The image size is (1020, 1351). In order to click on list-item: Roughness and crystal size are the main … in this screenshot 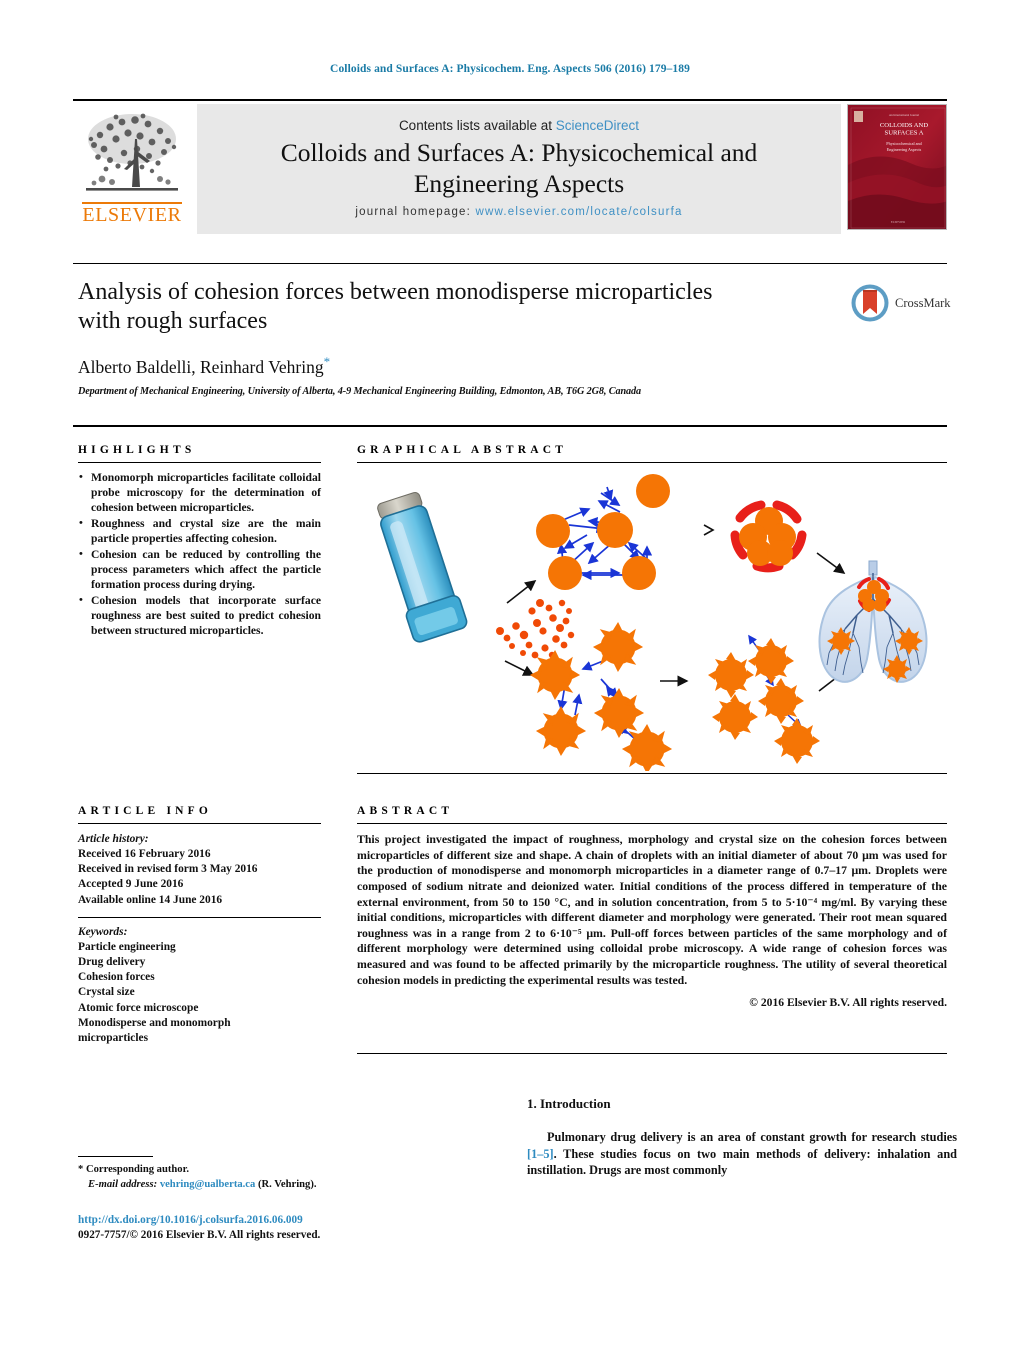, I will do `click(199, 531)`.